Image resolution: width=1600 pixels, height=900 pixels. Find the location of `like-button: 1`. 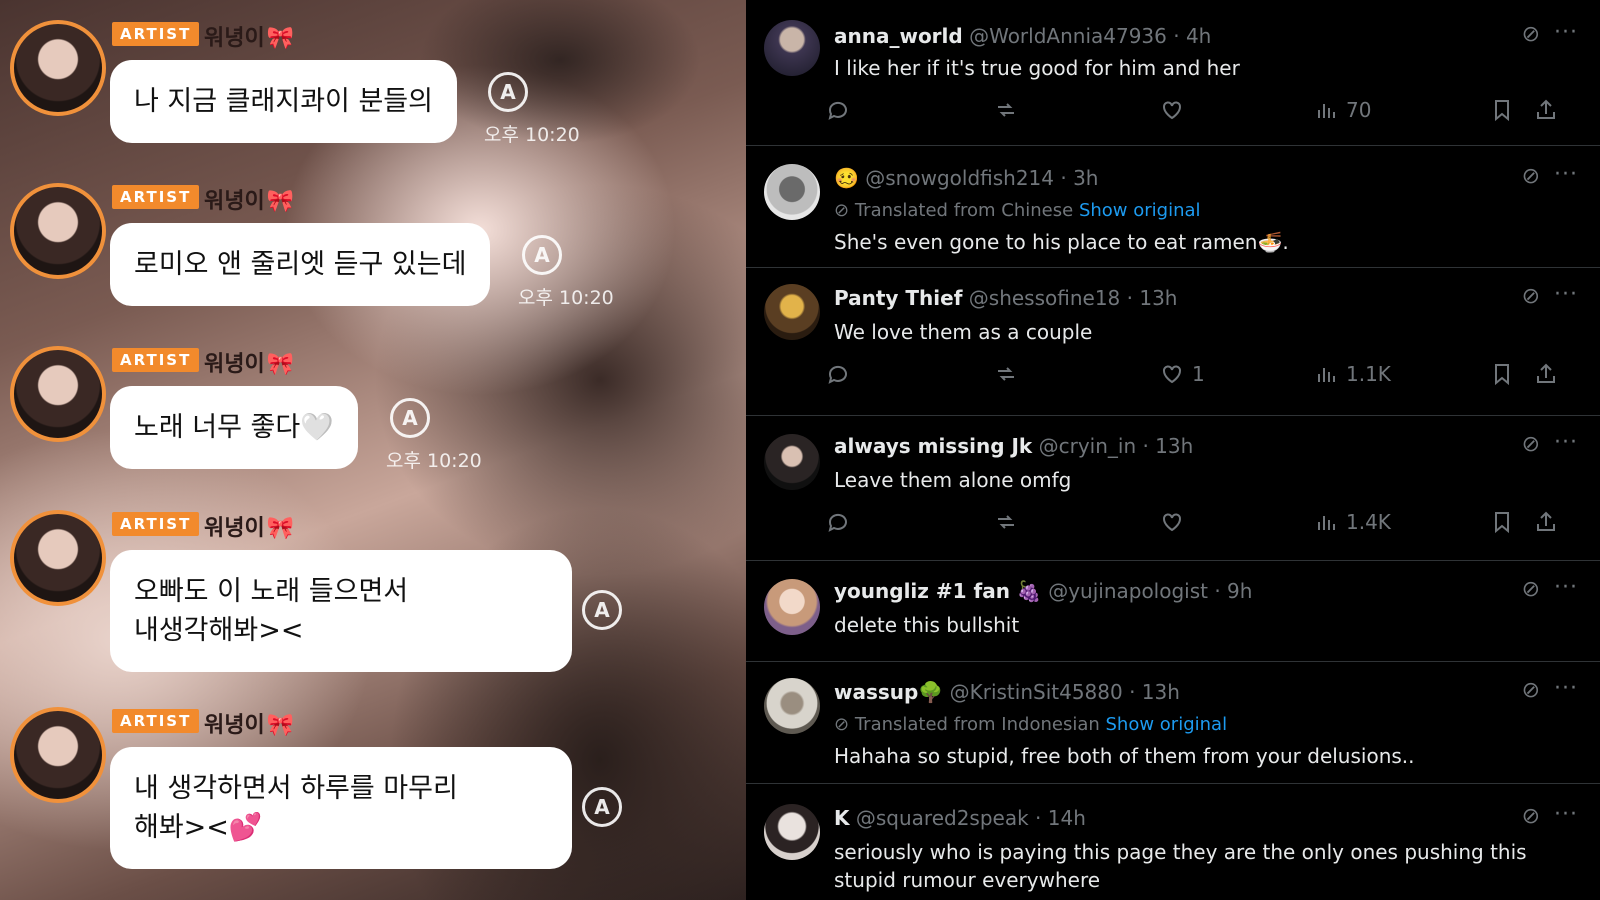

like-button: 1 is located at coordinates (1182, 374).